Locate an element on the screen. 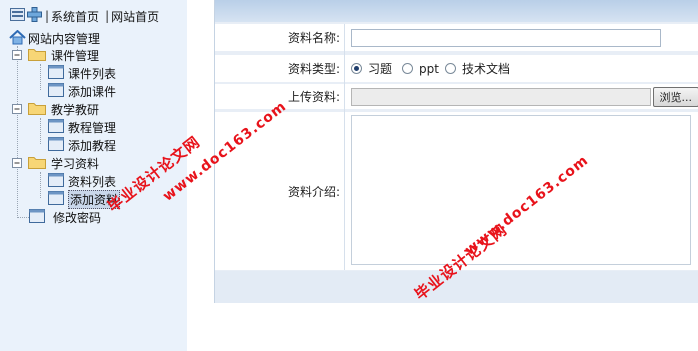 The image size is (698, 351). tree-root-label: 网站内容管理 is located at coordinates (64, 39).